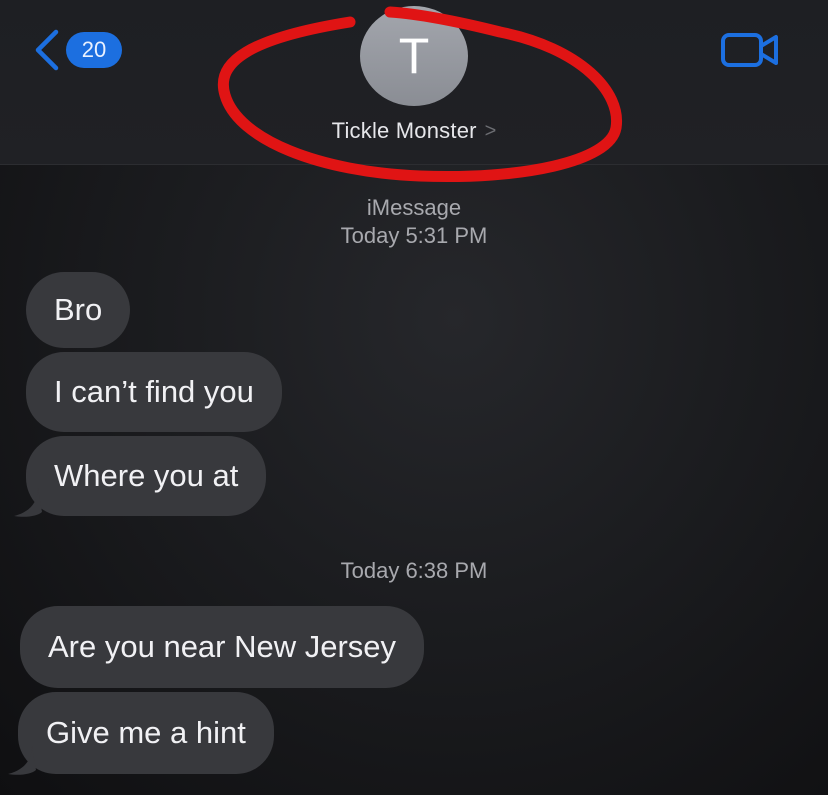  I want to click on service-label: iMessage, so click(414, 207).